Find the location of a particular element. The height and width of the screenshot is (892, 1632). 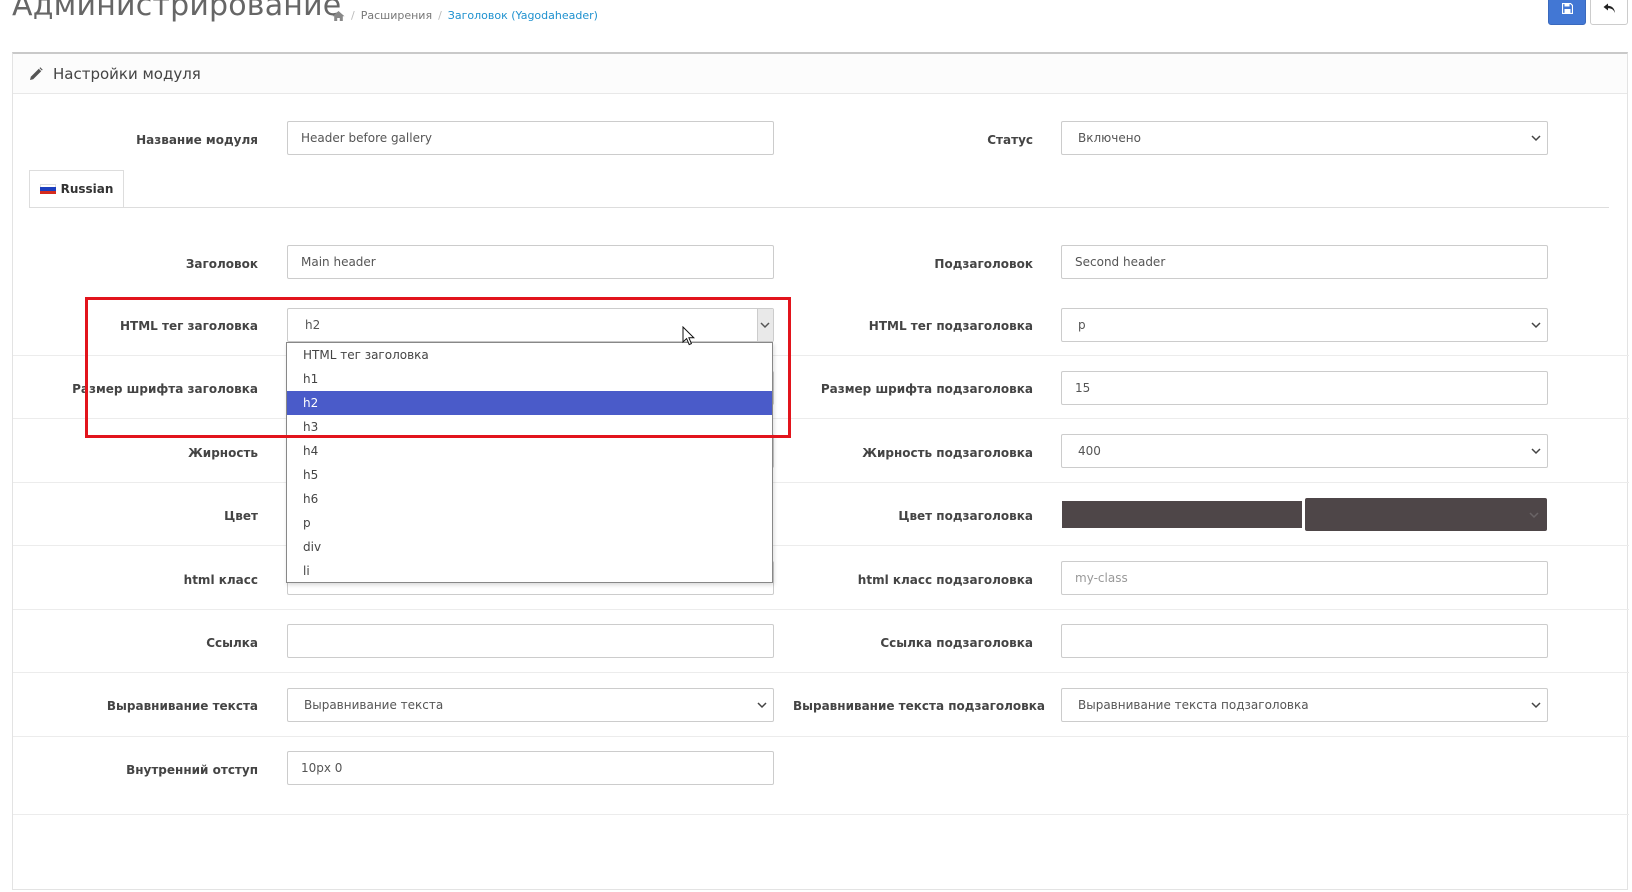

link-input is located at coordinates (530, 641).